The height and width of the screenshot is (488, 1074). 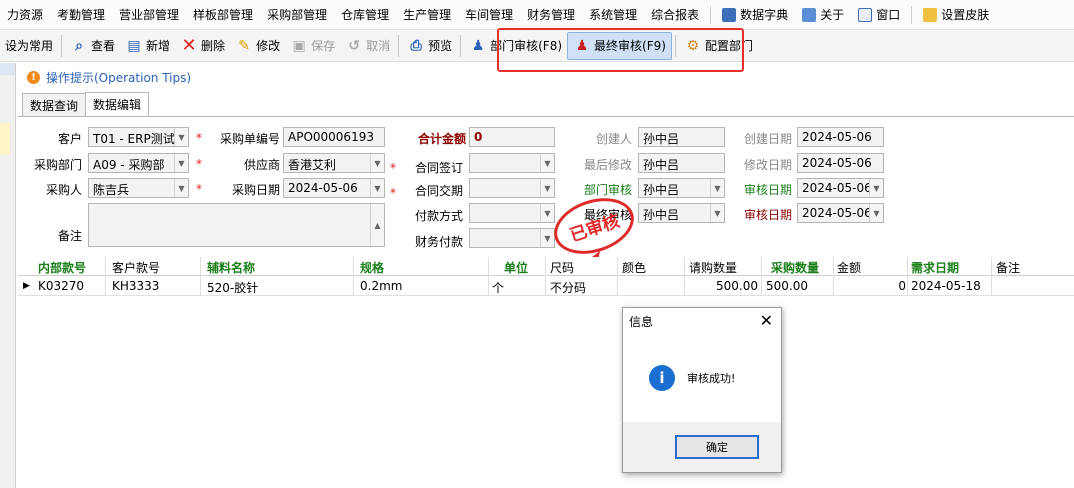 I want to click on operation-tips: ! 操作提示(Operation Tips), so click(x=109, y=77).